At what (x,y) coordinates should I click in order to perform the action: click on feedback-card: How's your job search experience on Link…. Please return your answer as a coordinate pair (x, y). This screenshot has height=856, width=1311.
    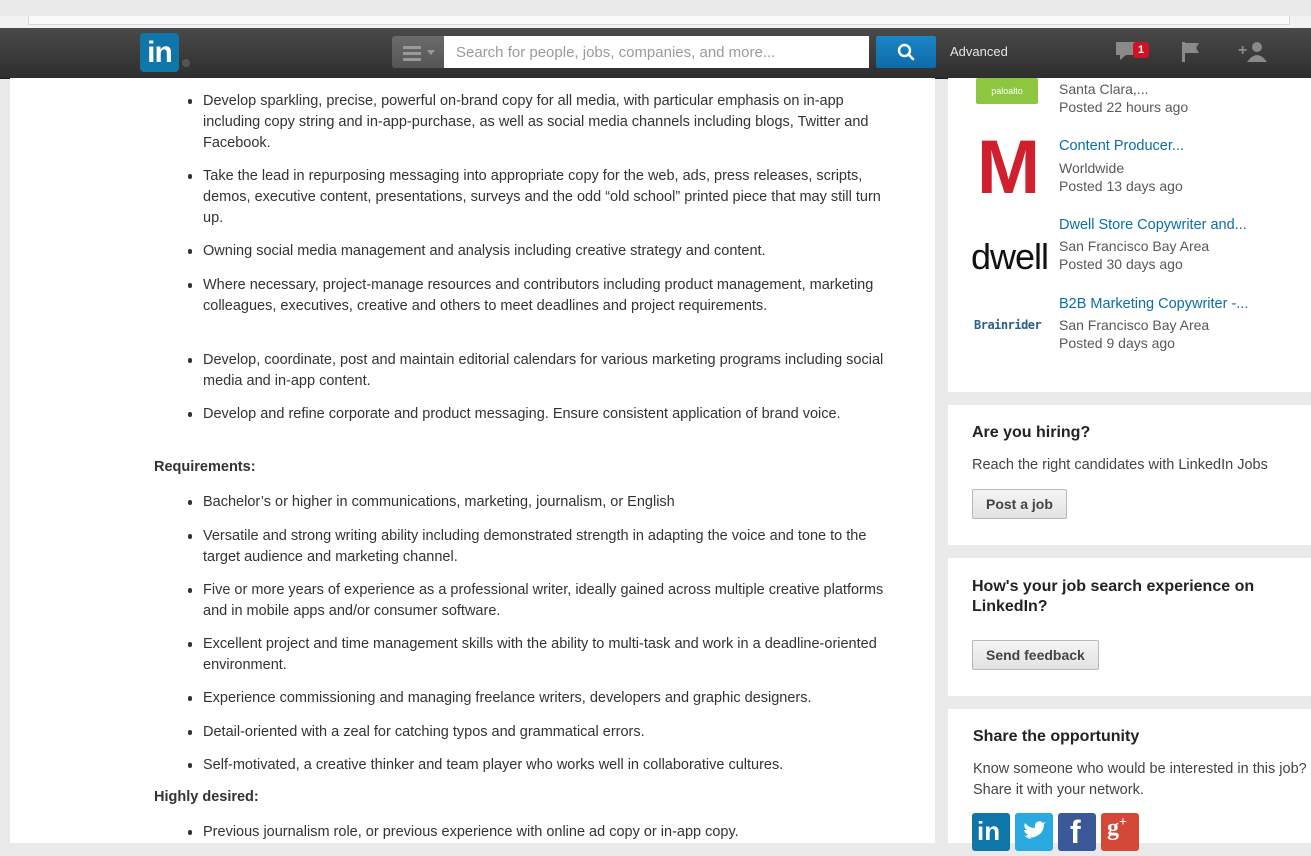
    Looking at the image, I should click on (1129, 627).